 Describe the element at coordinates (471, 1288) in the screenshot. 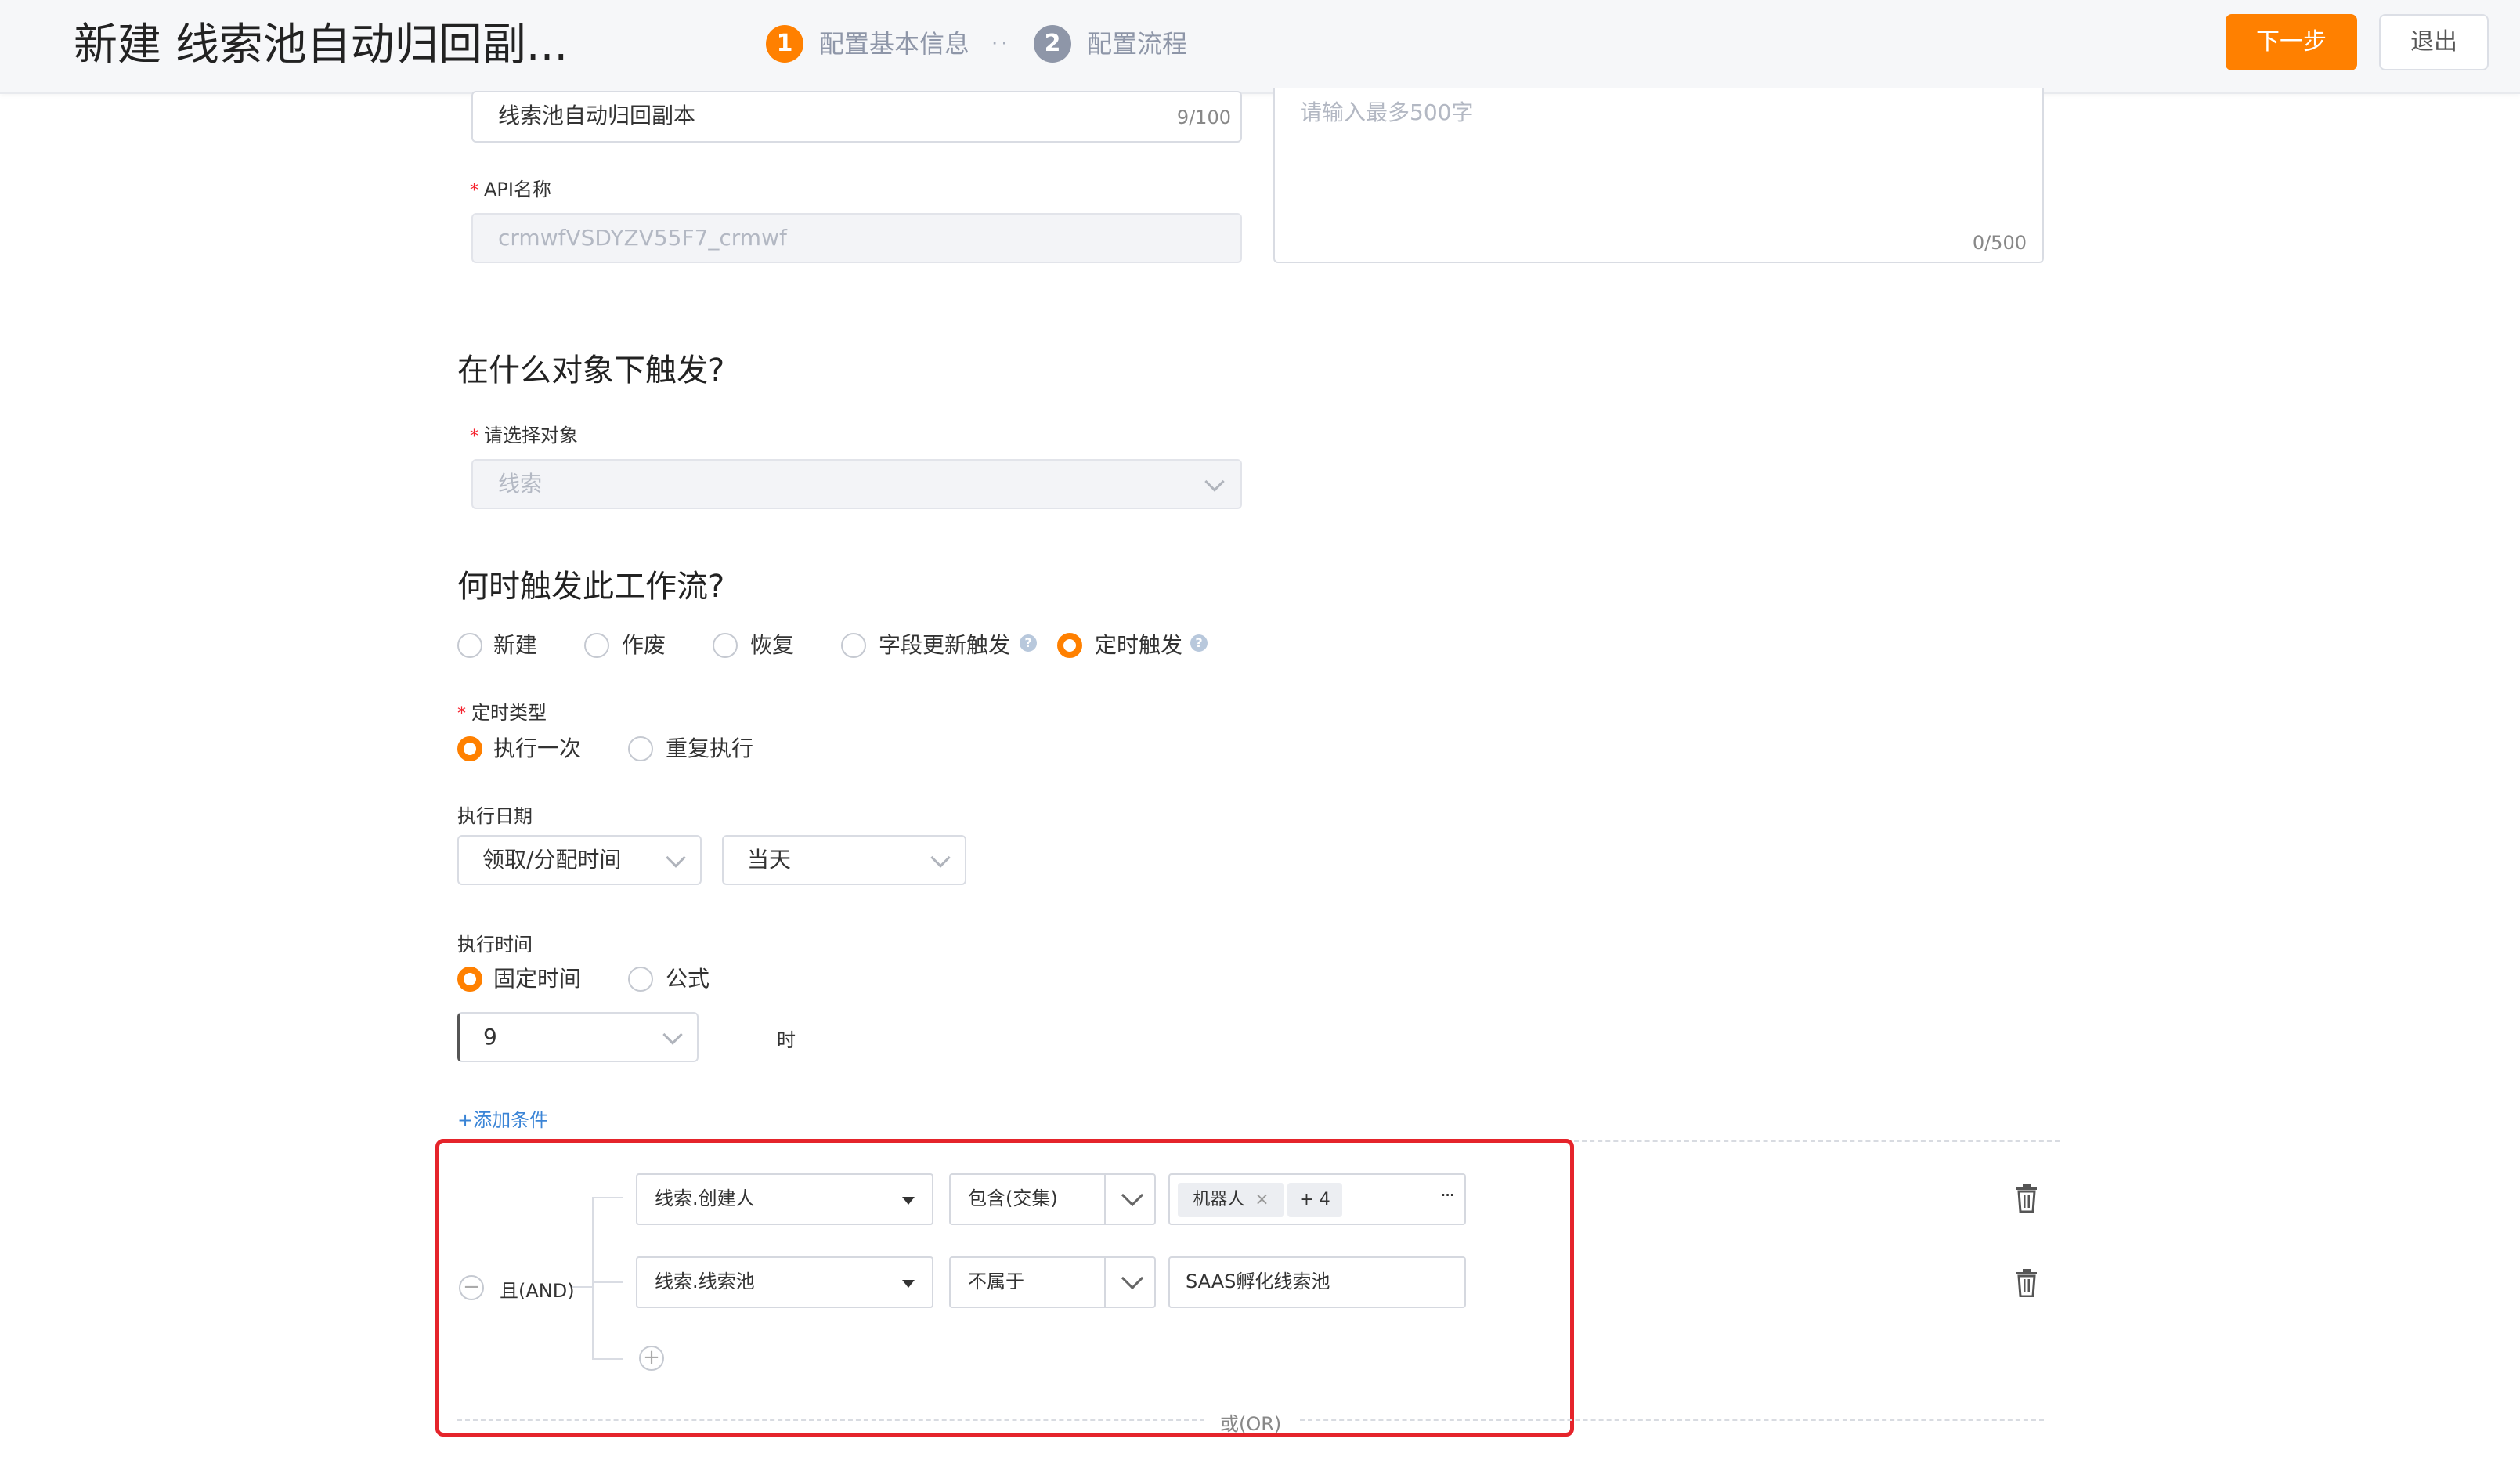

I see `collapse-group-icon: −` at that location.